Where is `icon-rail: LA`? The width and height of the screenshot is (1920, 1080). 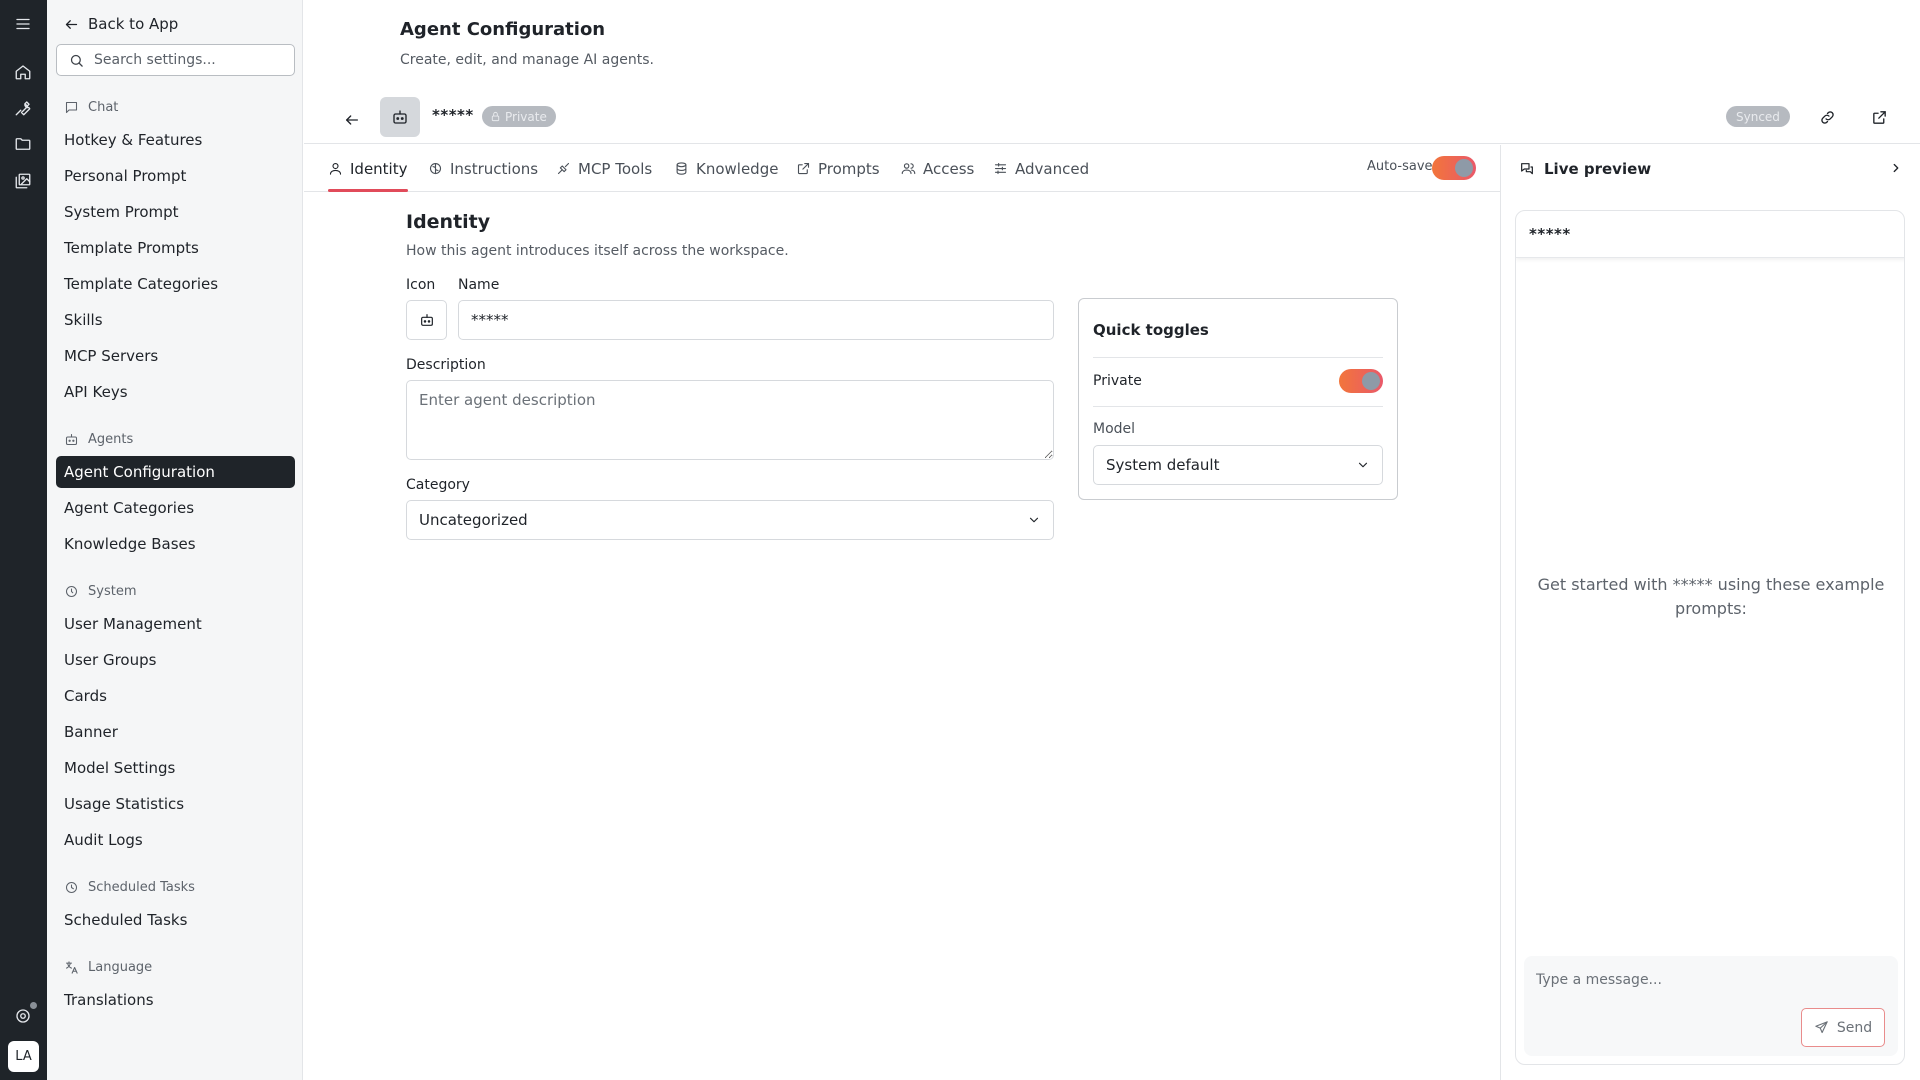 icon-rail: LA is located at coordinates (23, 540).